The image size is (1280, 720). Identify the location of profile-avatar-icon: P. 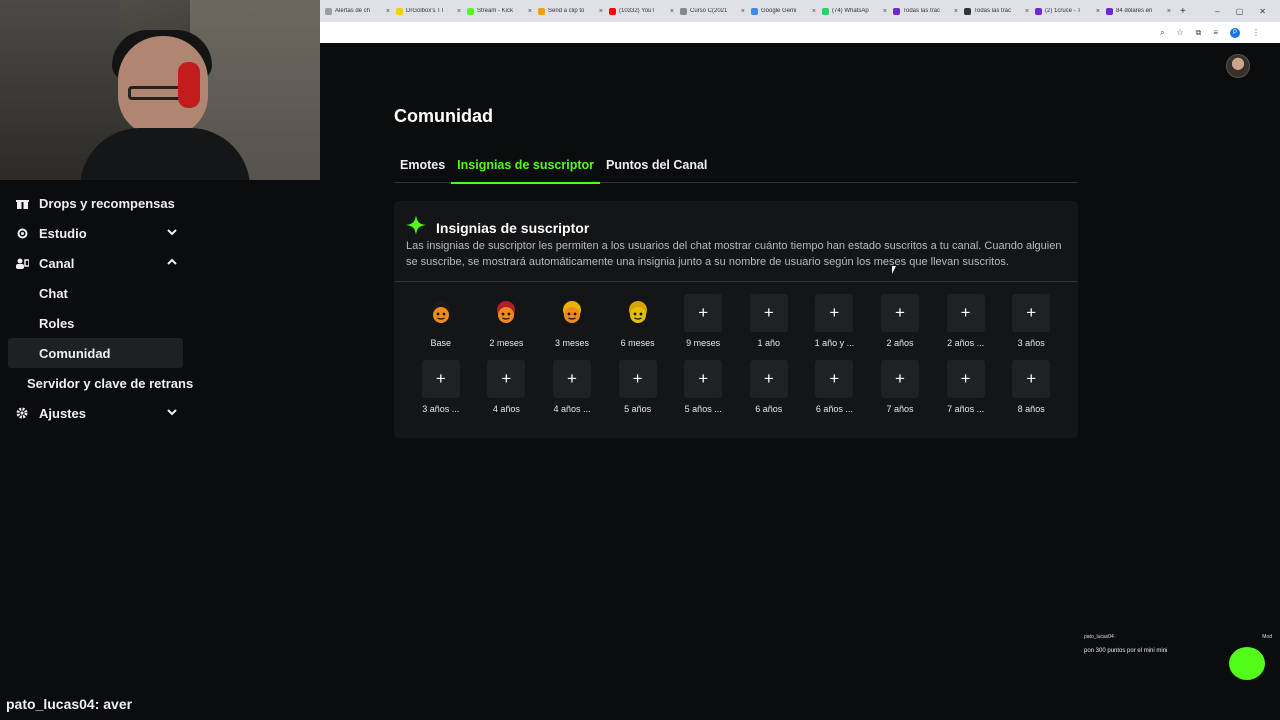
(1235, 32).